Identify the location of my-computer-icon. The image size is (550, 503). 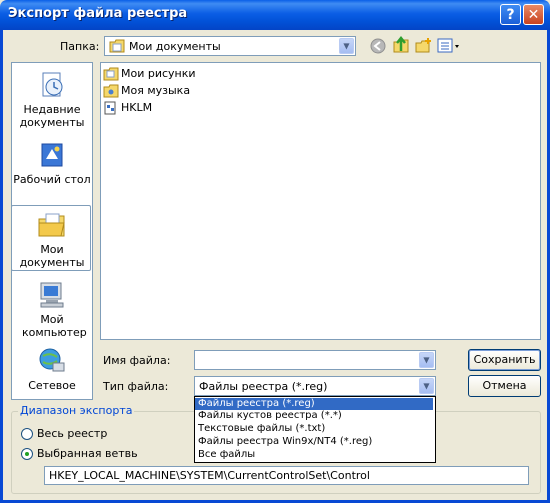
(52, 295).